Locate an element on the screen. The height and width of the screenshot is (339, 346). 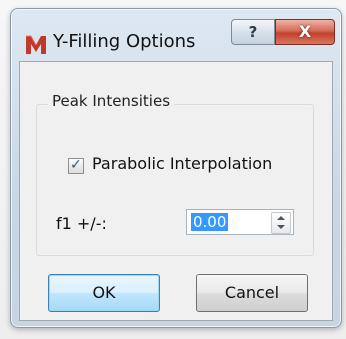
help-button: ? is located at coordinates (253, 32).